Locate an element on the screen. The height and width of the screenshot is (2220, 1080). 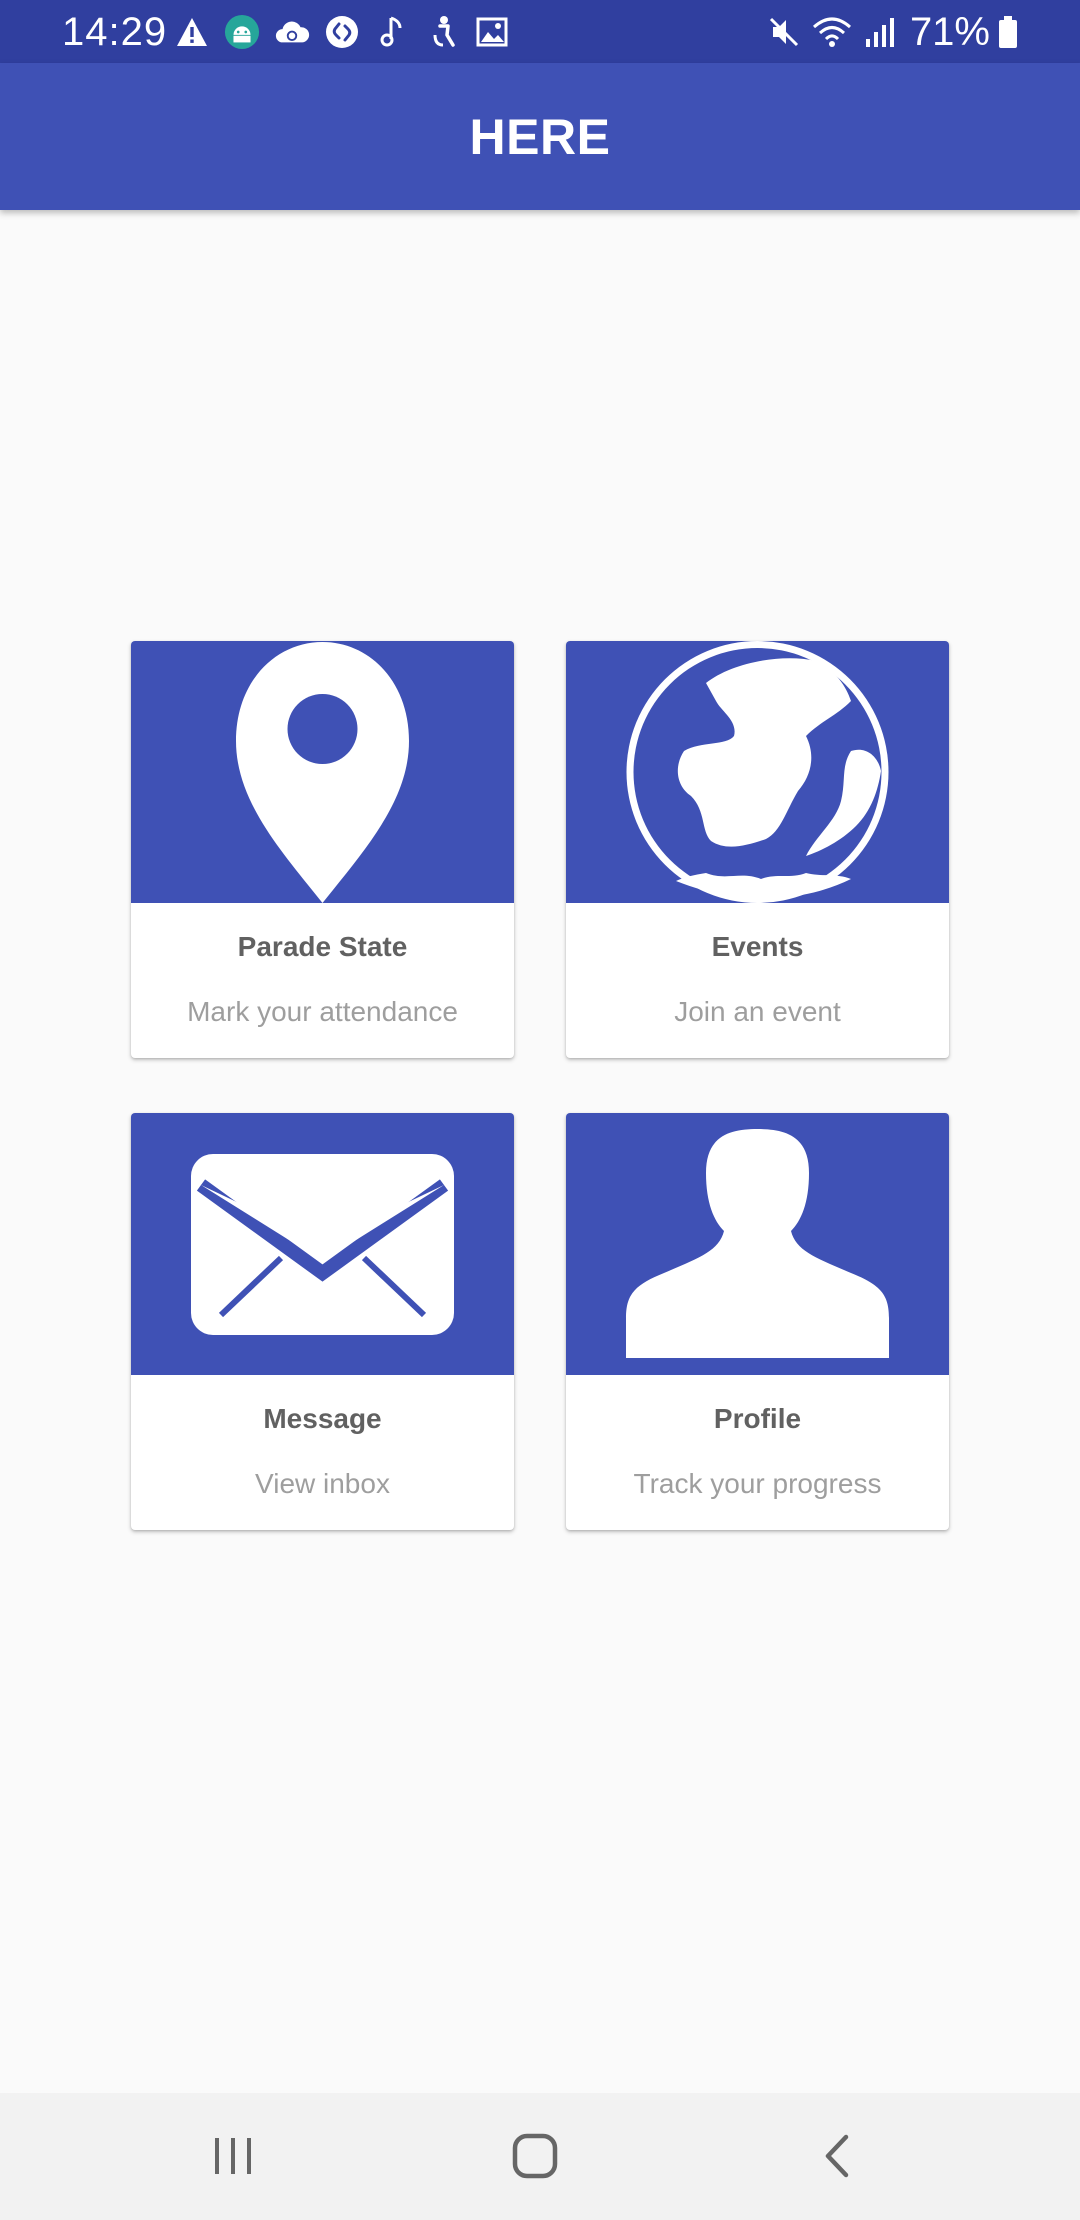
app-title: HERE is located at coordinates (540, 136).